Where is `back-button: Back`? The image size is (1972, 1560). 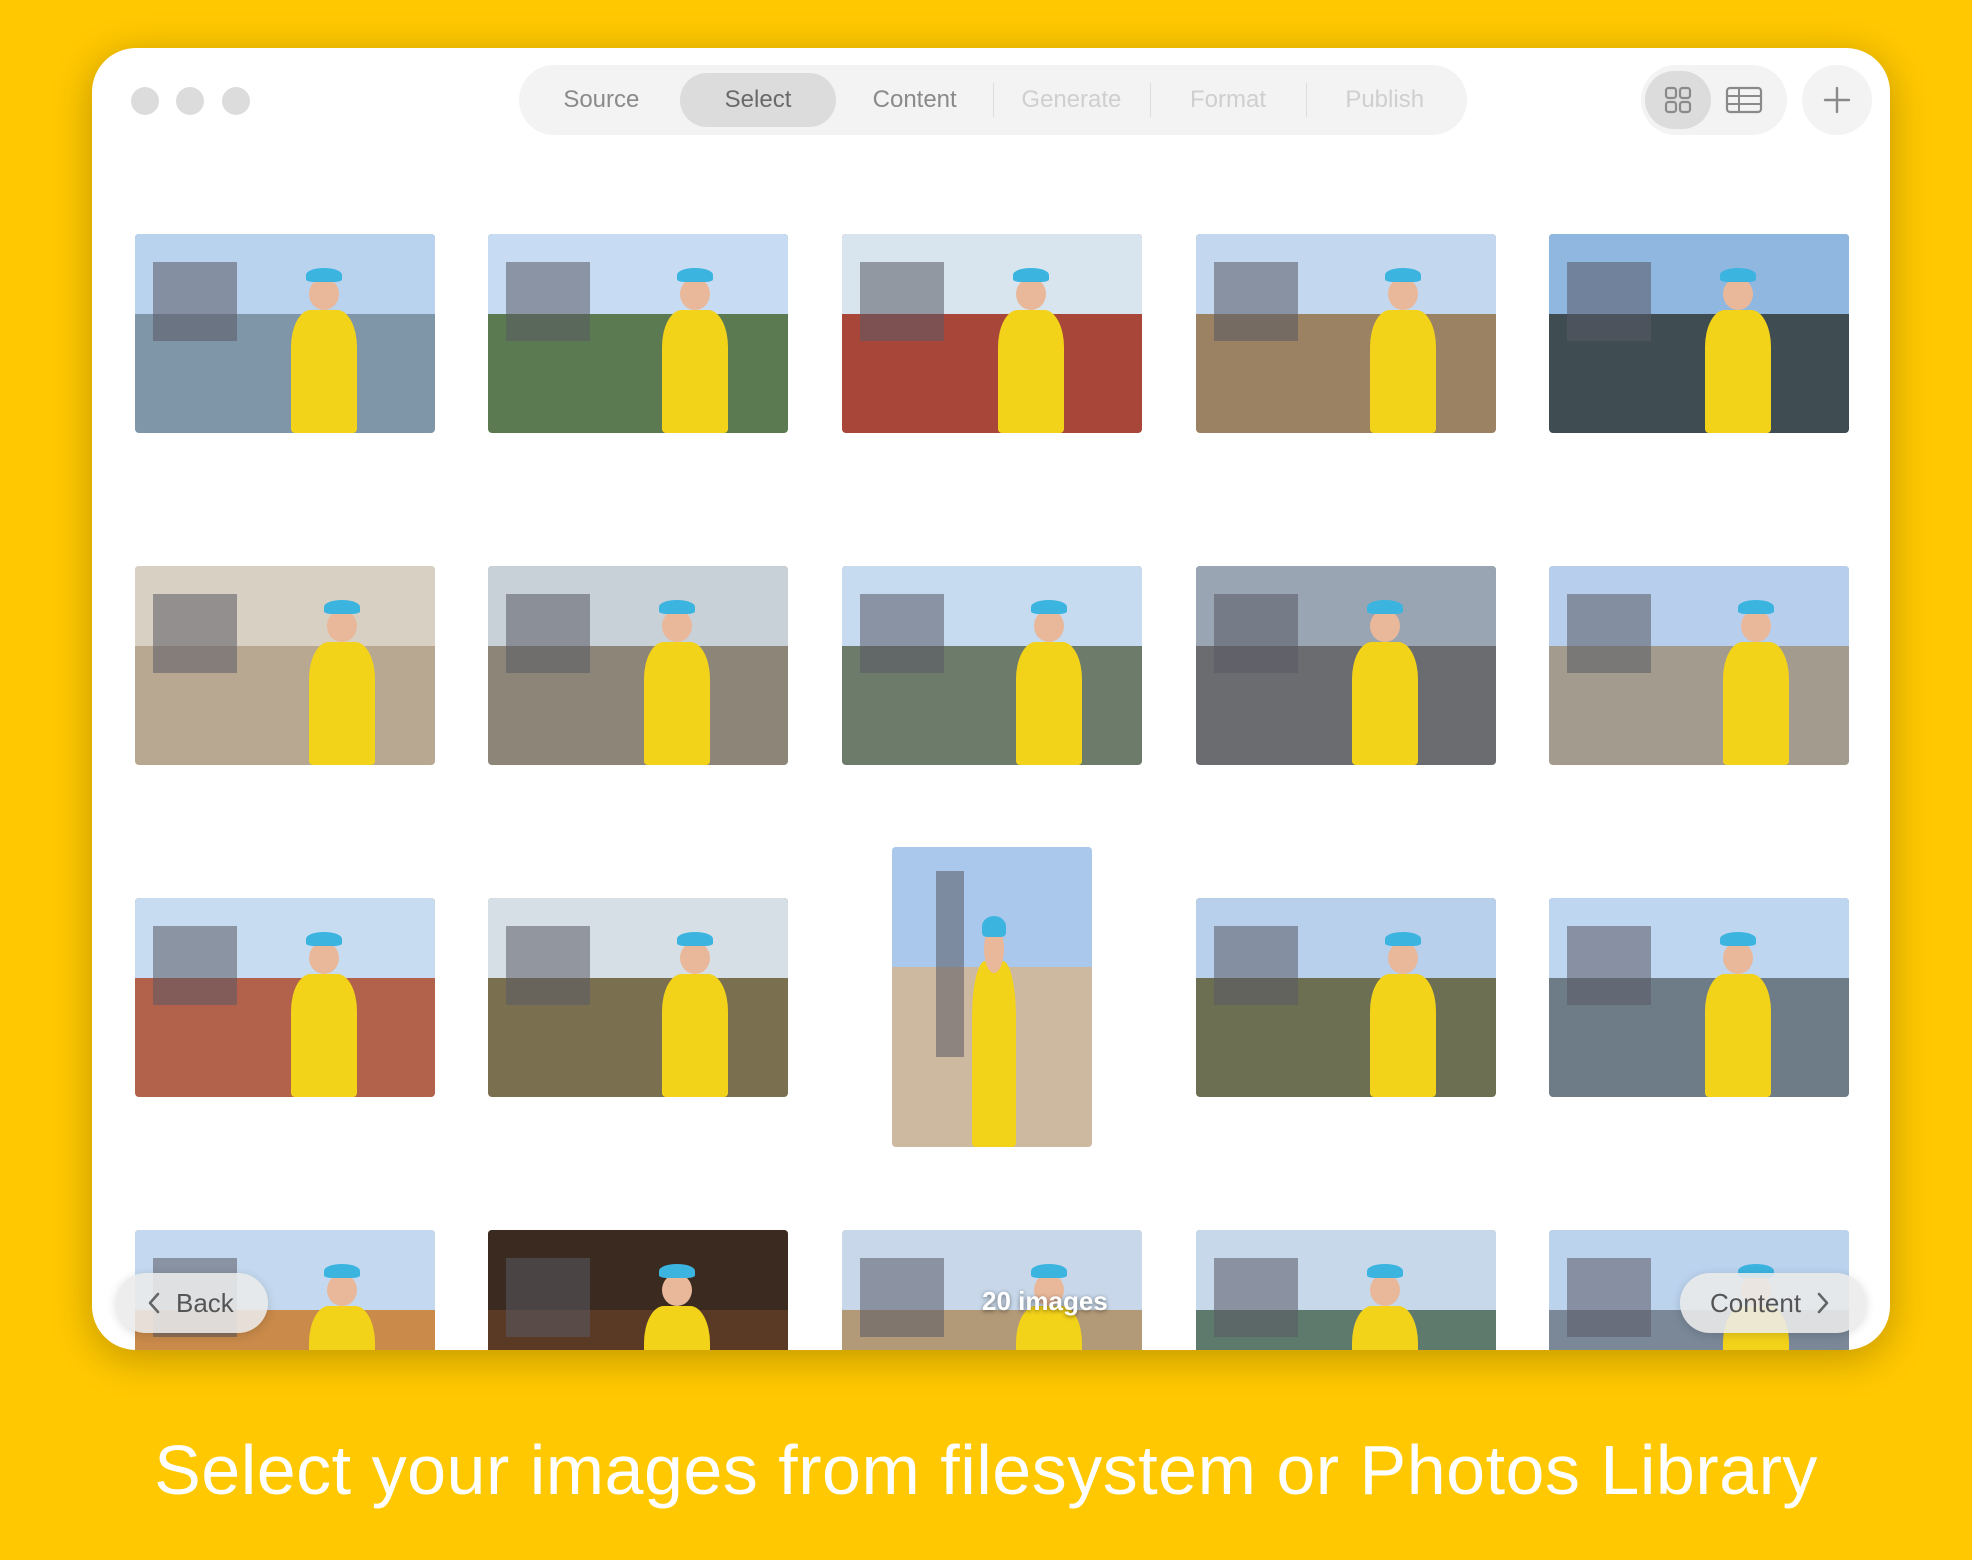
back-button: Back is located at coordinates (192, 1303).